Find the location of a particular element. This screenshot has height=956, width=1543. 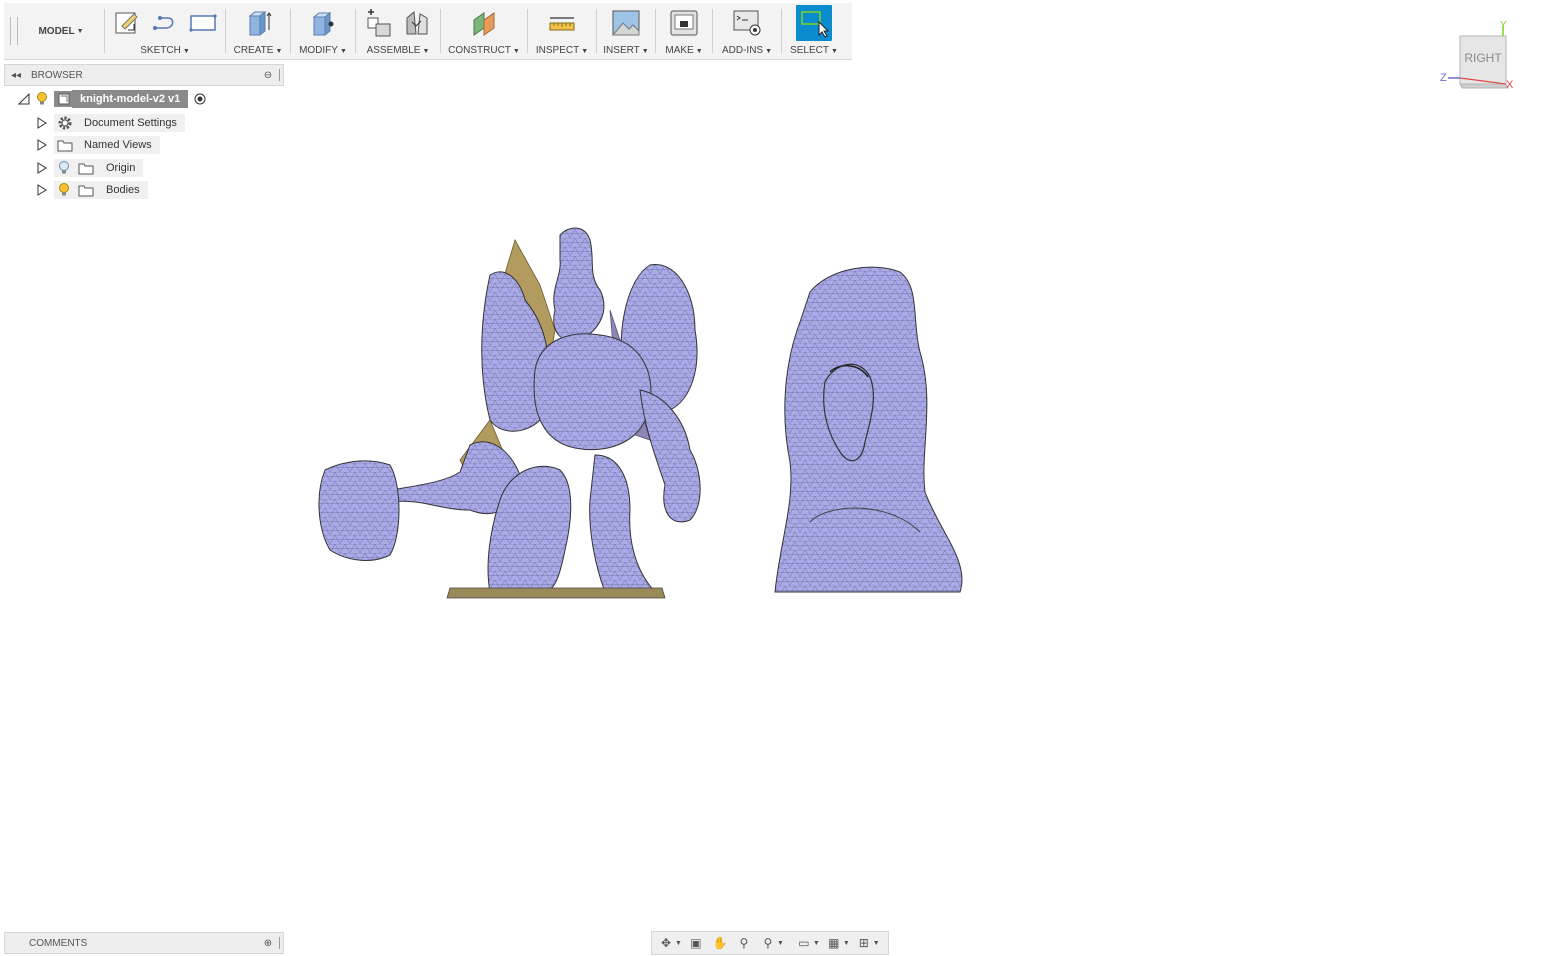

tree-root: knight-model-v2 v1 is located at coordinates (113, 99).